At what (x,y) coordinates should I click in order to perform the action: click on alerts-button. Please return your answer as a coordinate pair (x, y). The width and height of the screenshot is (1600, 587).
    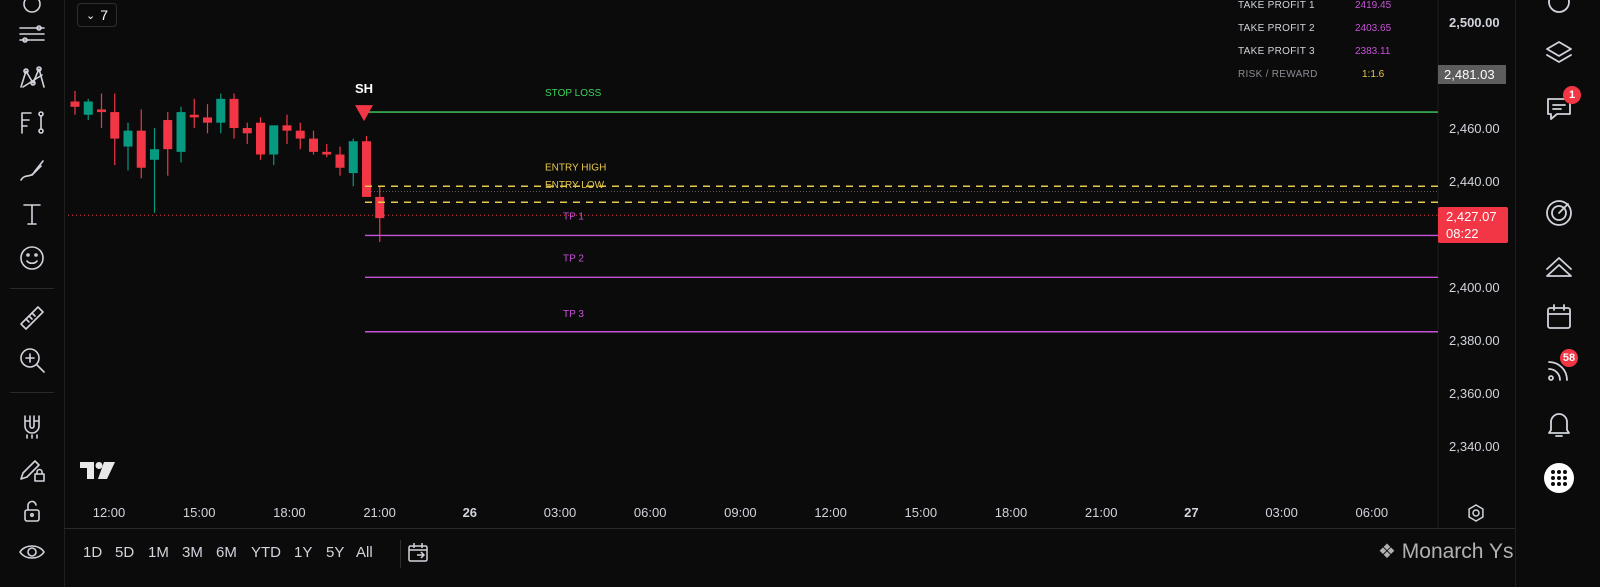
    Looking at the image, I should click on (1559, 424).